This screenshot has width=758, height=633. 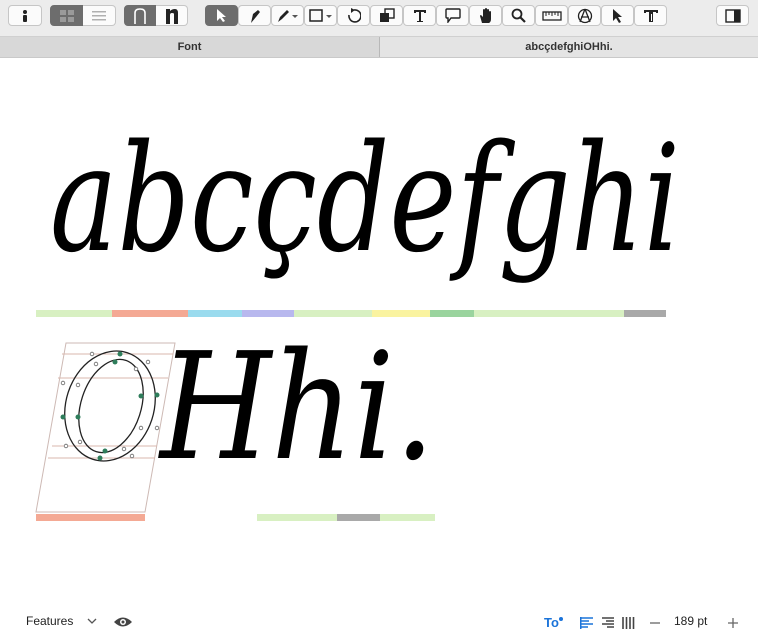 I want to click on filled-preview-icon, so click(x=171, y=16).